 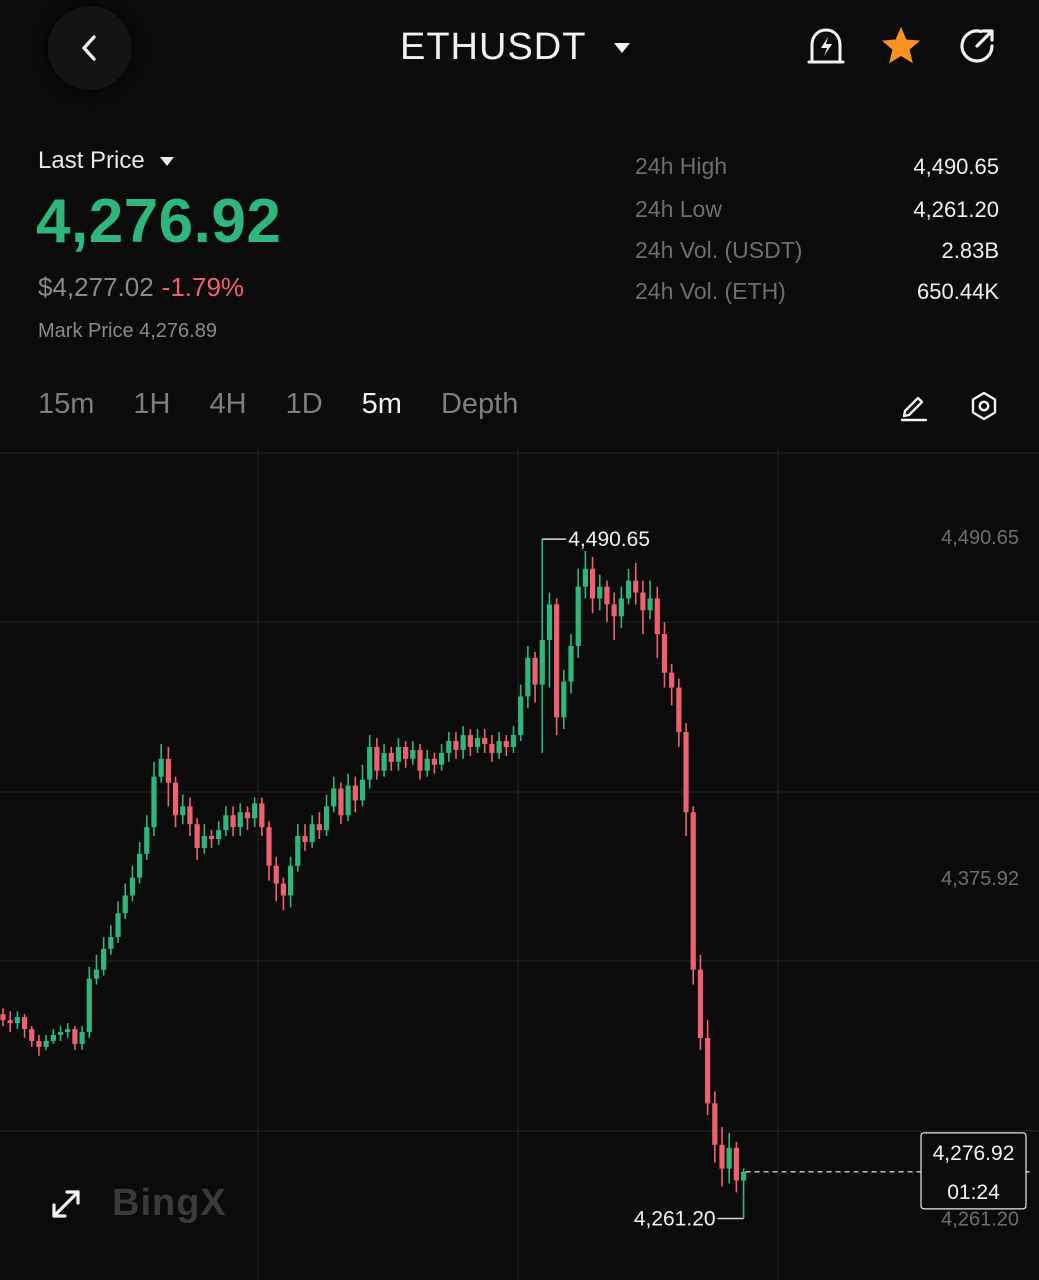 What do you see at coordinates (914, 406) in the screenshot?
I see `draw-tool-button` at bounding box center [914, 406].